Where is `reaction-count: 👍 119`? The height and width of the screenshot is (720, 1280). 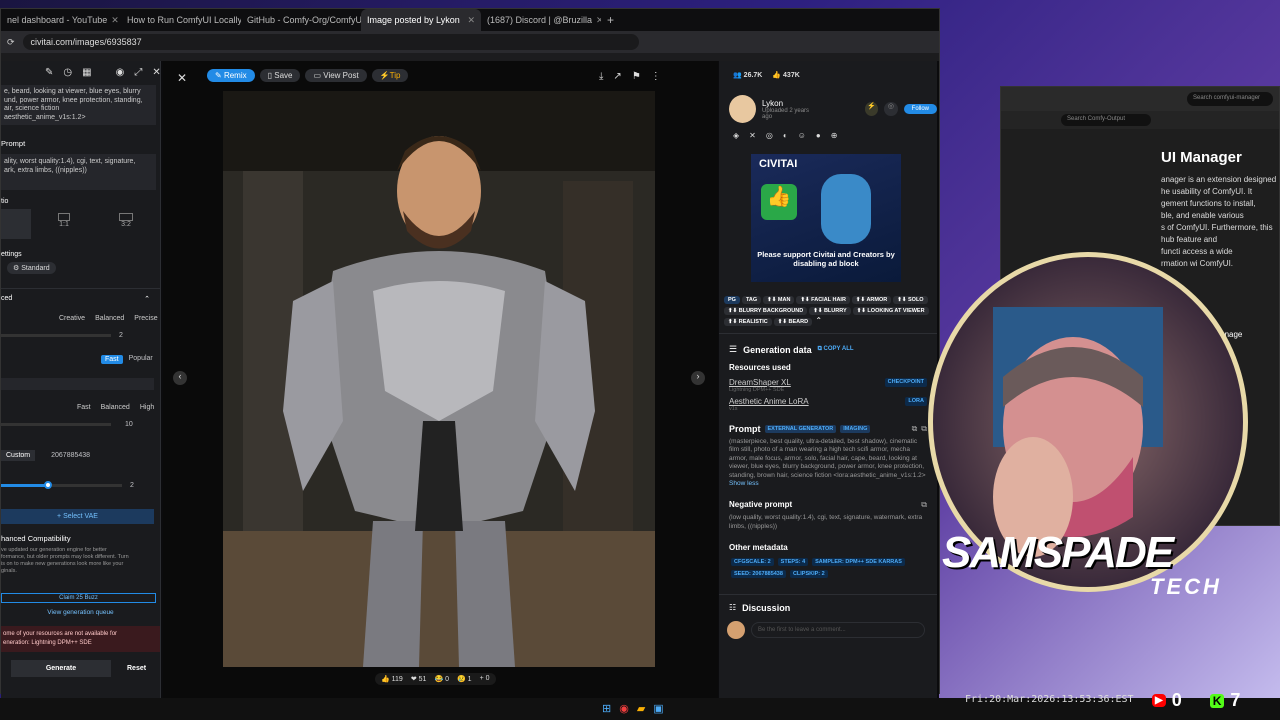
reaction-count: 👍 119 is located at coordinates (392, 679).